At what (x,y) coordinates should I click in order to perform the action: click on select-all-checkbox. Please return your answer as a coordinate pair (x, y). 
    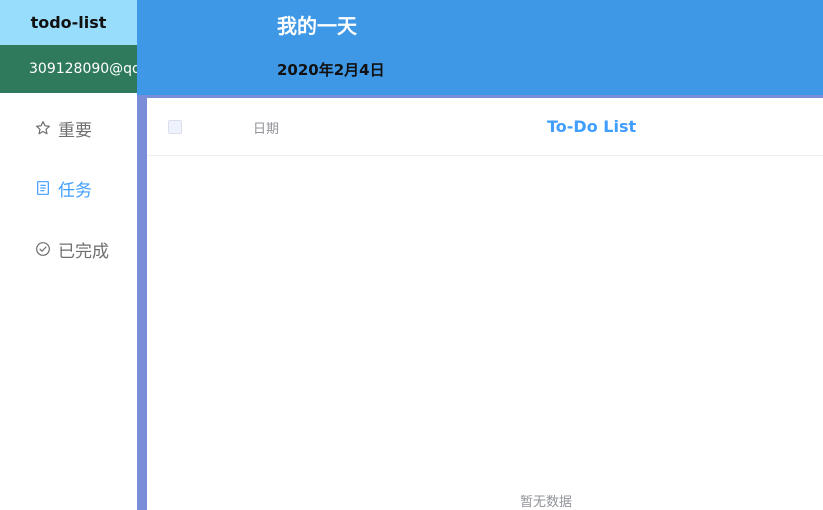
    Looking at the image, I should click on (175, 127).